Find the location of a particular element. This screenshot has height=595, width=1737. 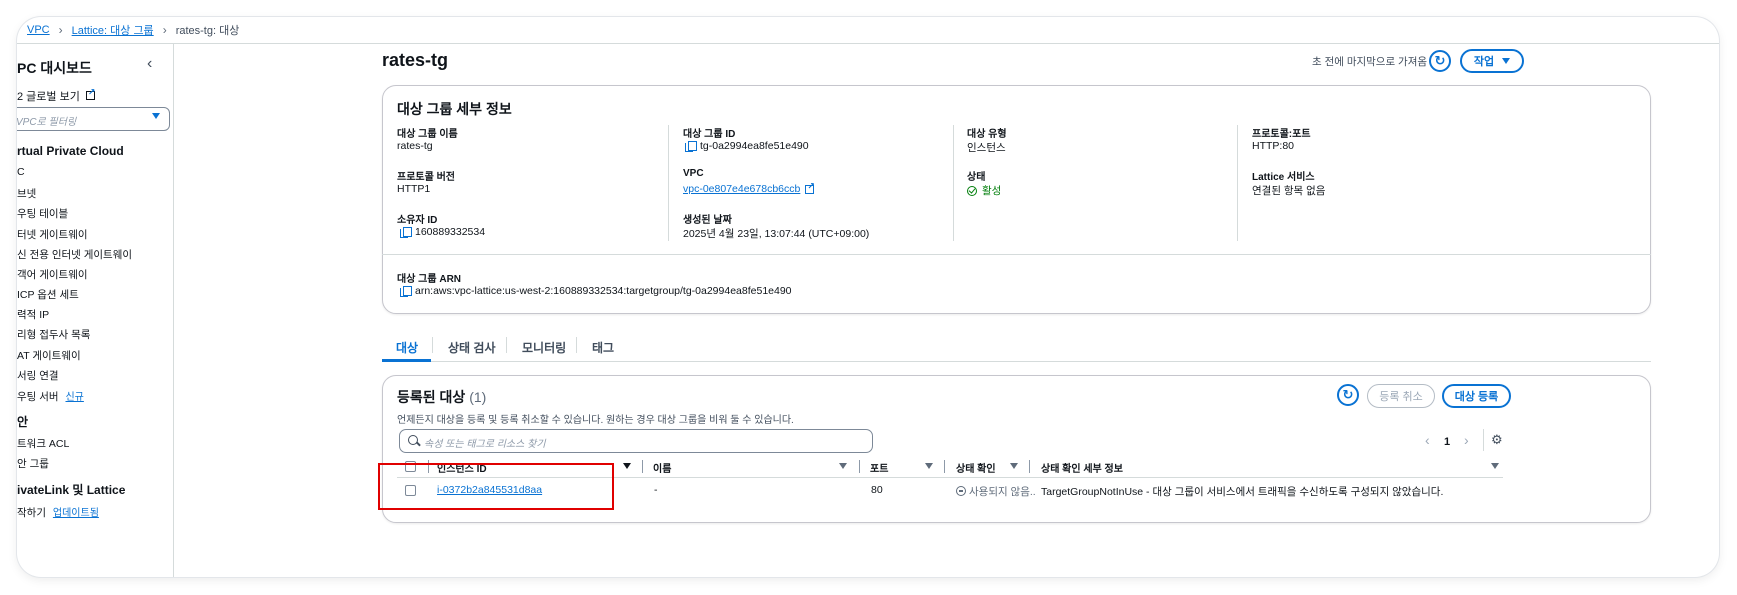

sidebar-item-getting-started: 작하기 업데이트됨 is located at coordinates (58, 512).